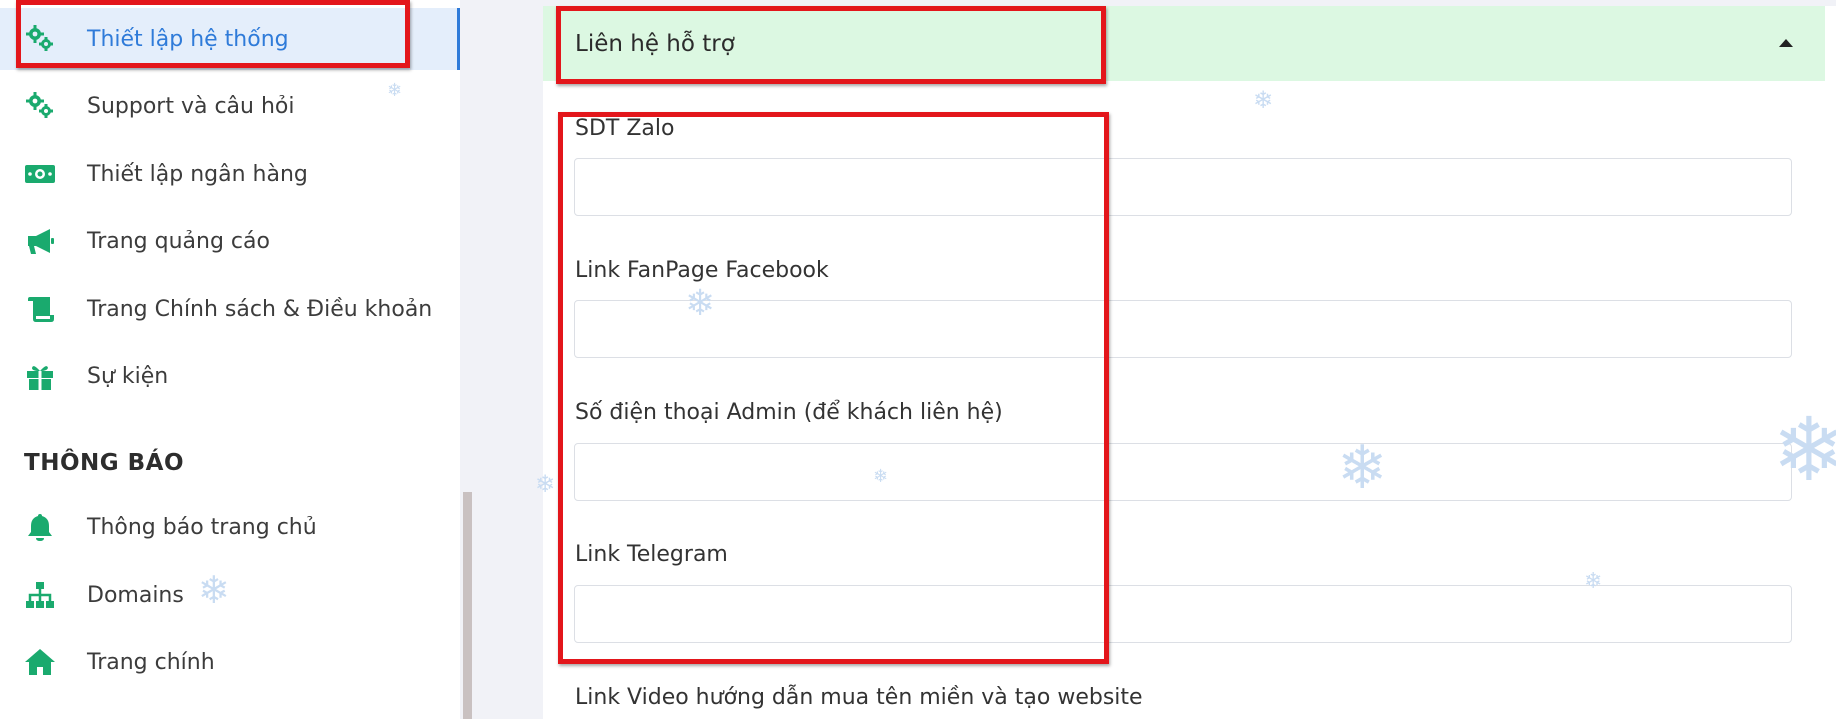 The width and height of the screenshot is (1836, 719). What do you see at coordinates (230, 595) in the screenshot?
I see `sidebar-item-domains: Domains` at bounding box center [230, 595].